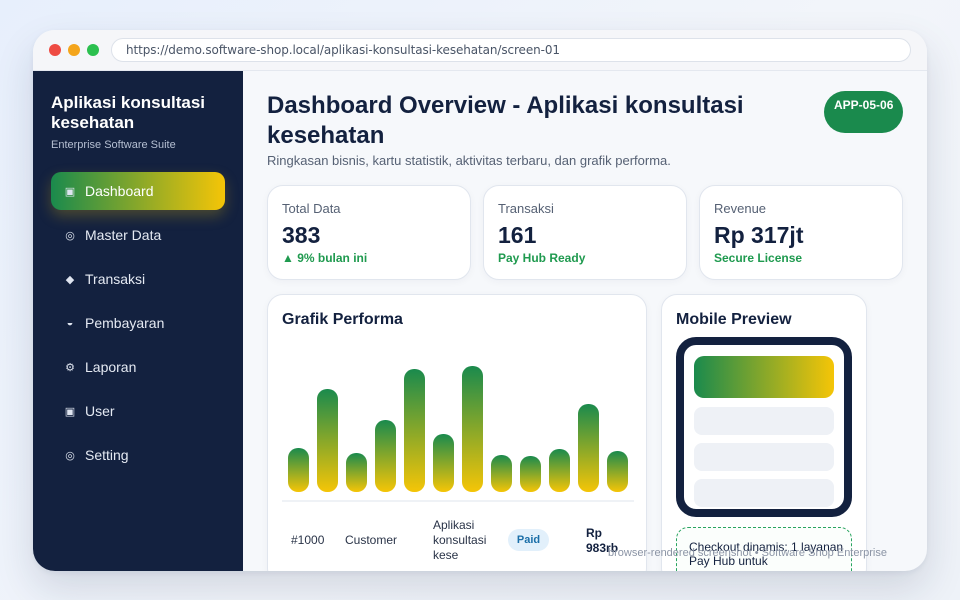 This screenshot has height=600, width=960. What do you see at coordinates (138, 411) in the screenshot?
I see `sidebar-item-user: ▣ User` at bounding box center [138, 411].